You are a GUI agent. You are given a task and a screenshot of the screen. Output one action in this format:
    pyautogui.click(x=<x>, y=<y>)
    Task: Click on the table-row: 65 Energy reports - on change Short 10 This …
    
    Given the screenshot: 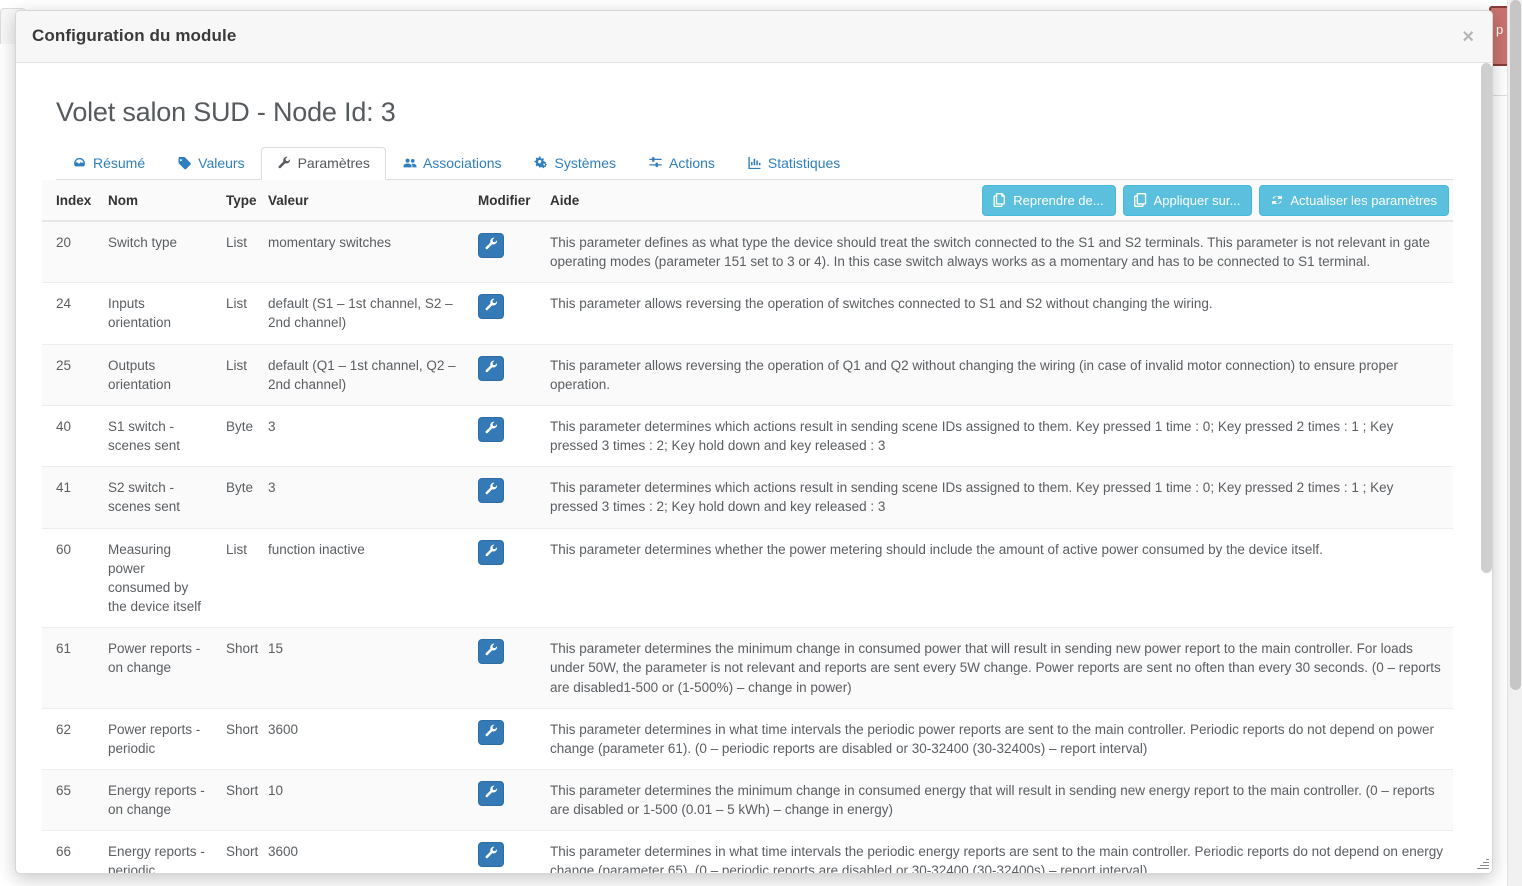 What is the action you would take?
    pyautogui.click(x=747, y=799)
    